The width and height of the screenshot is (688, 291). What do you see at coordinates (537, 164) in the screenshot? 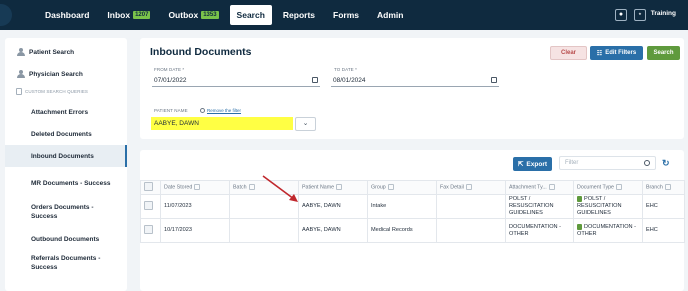
I see `export-button-label: Export` at bounding box center [537, 164].